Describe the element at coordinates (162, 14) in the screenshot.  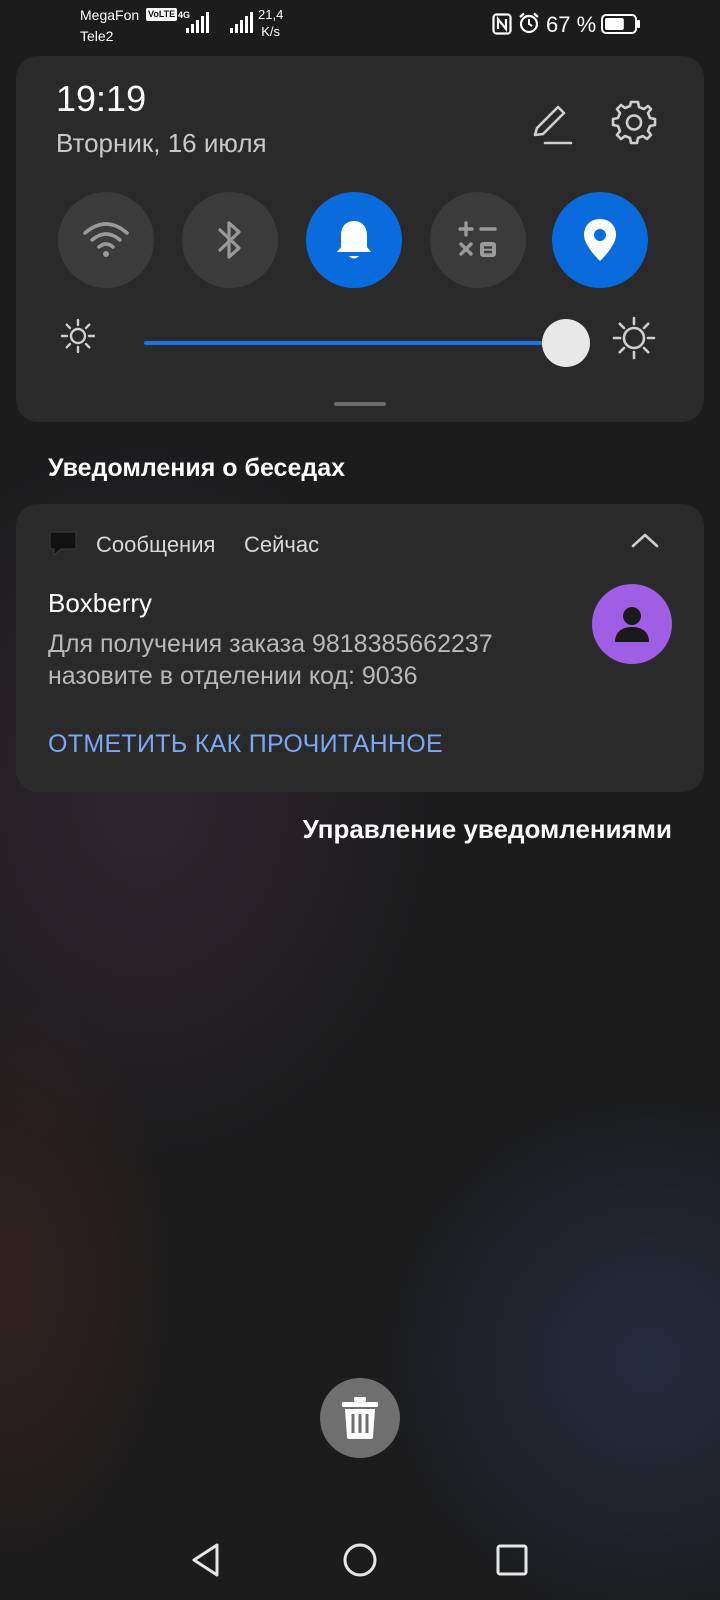
I see `volte-badge: VoLTE` at that location.